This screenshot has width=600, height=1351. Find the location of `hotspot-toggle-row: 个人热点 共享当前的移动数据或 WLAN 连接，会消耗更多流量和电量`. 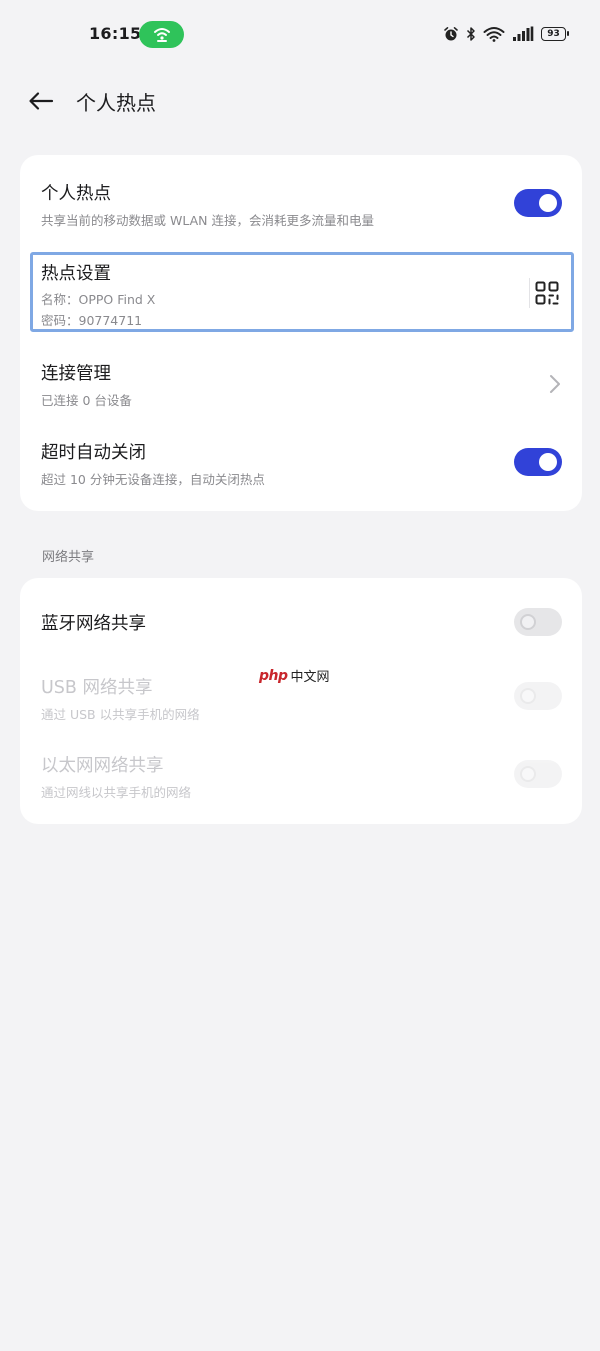

hotspot-toggle-row: 个人热点 共享当前的移动数据或 WLAN 连接，会消耗更多流量和电量 is located at coordinates (301, 195).